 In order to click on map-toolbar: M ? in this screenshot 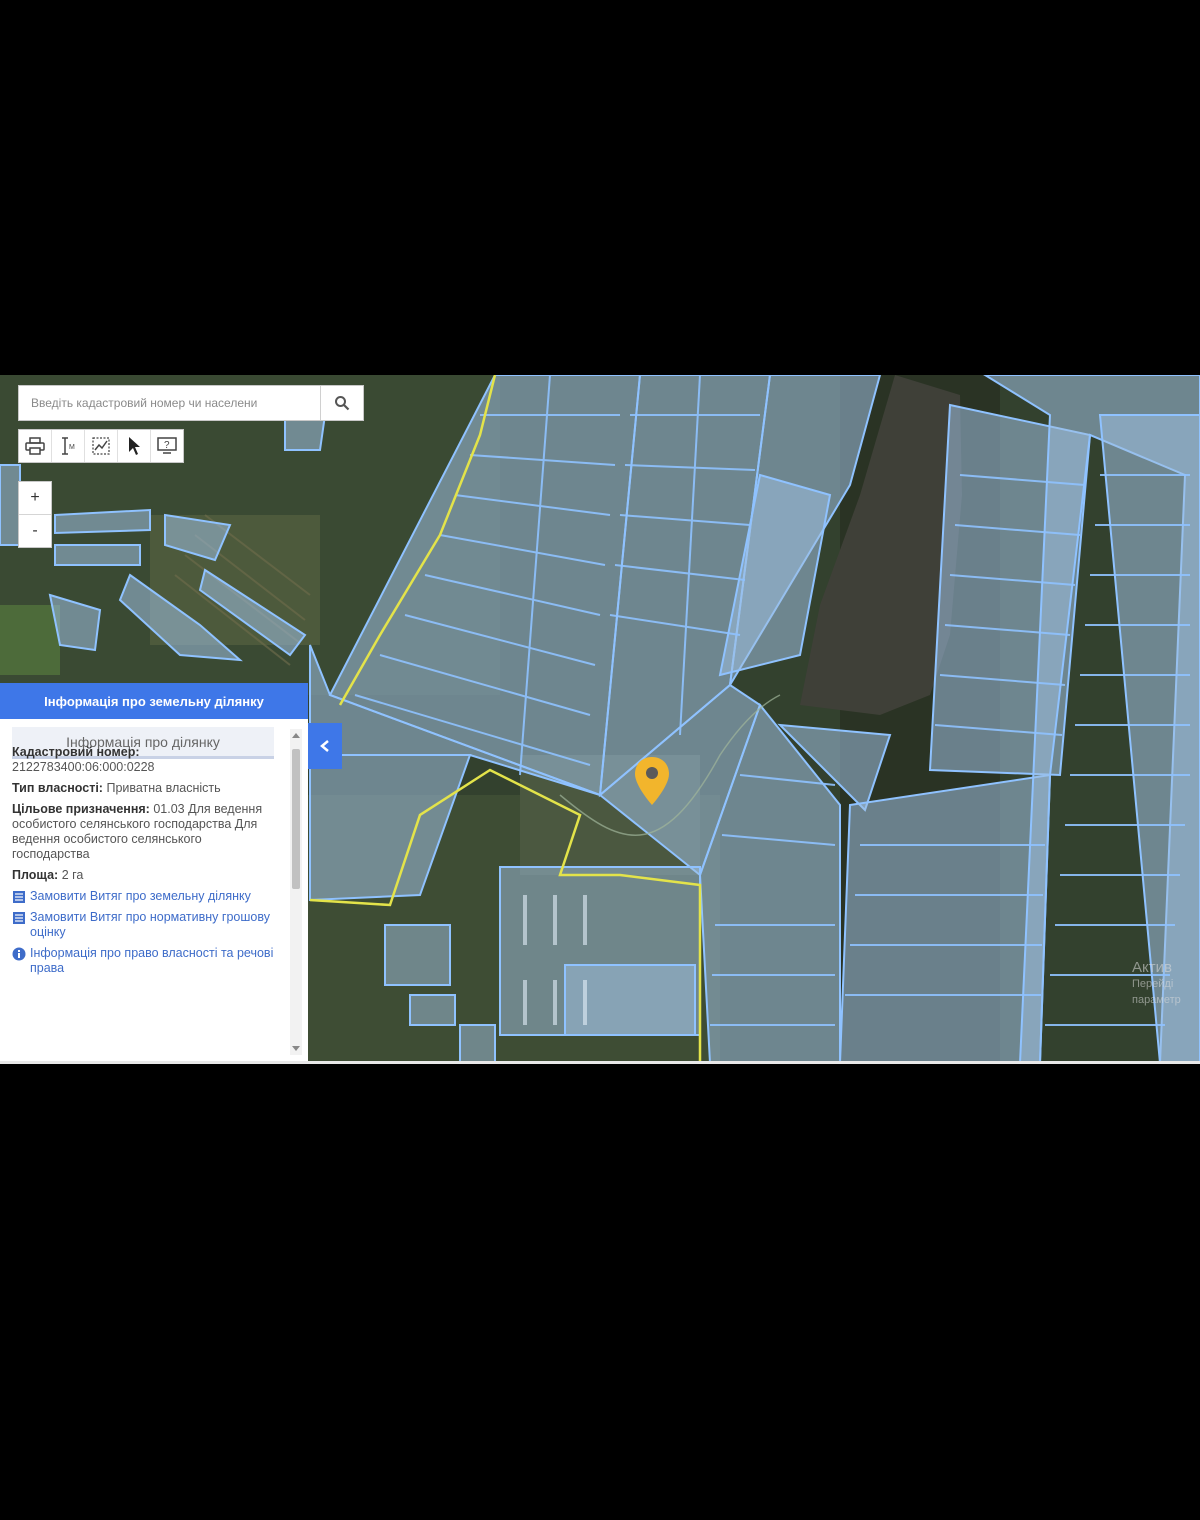, I will do `click(101, 446)`.